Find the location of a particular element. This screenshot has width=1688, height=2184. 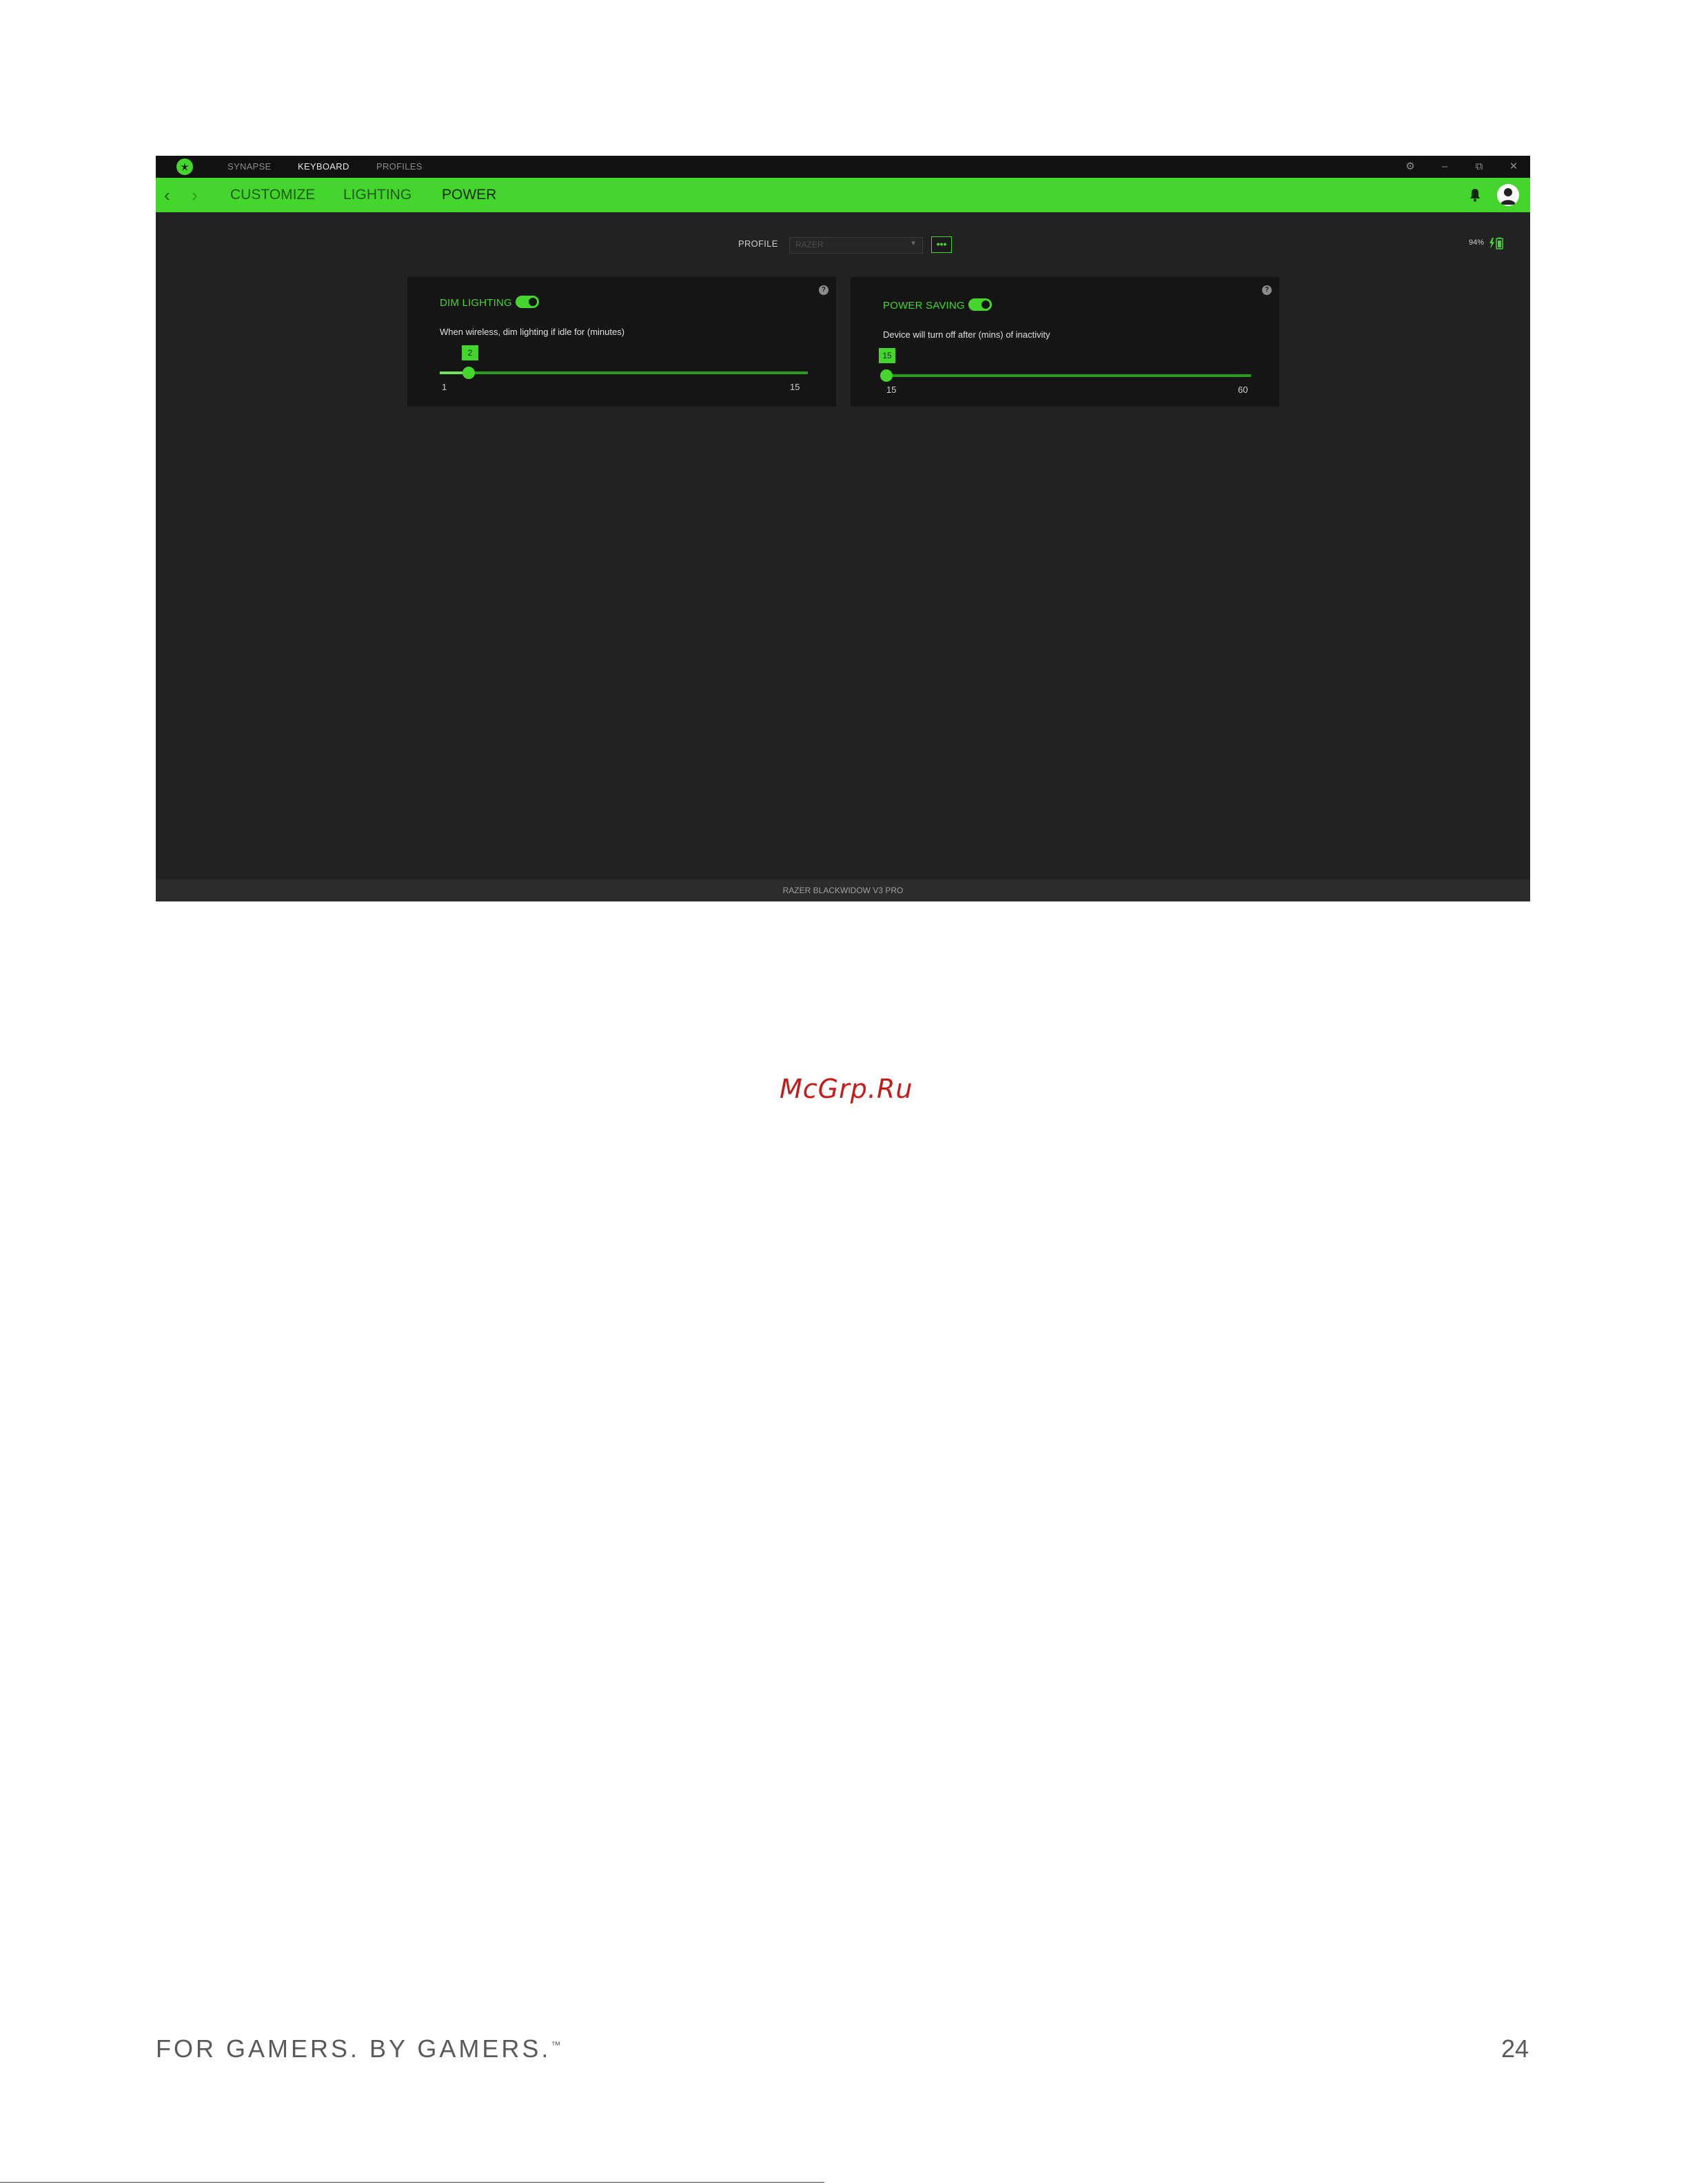

power-saving-value: 15 is located at coordinates (887, 355).